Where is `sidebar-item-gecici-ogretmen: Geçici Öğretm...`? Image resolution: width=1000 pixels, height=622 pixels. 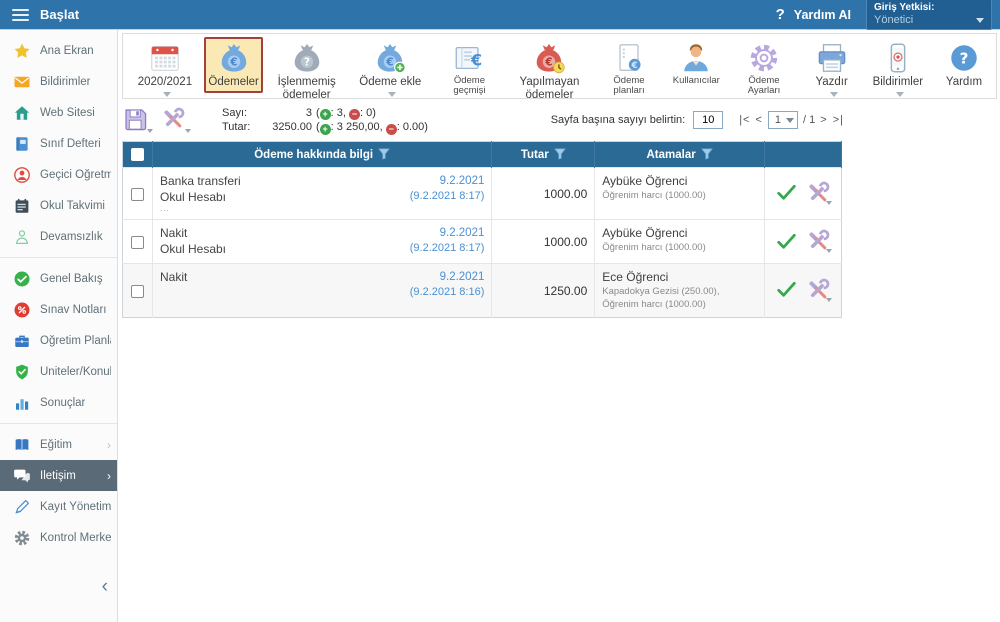 sidebar-item-gecici-ogretmen: Geçici Öğretm... is located at coordinates (58, 174).